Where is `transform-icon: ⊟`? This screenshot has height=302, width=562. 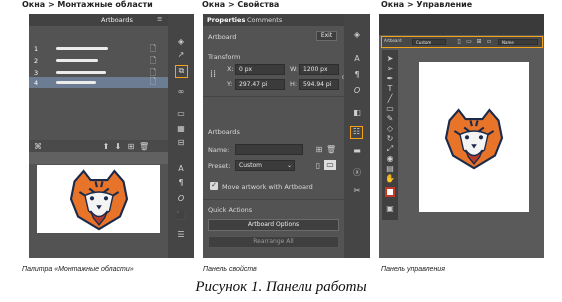
transform-icon: ⊟ is located at coordinates (181, 143).